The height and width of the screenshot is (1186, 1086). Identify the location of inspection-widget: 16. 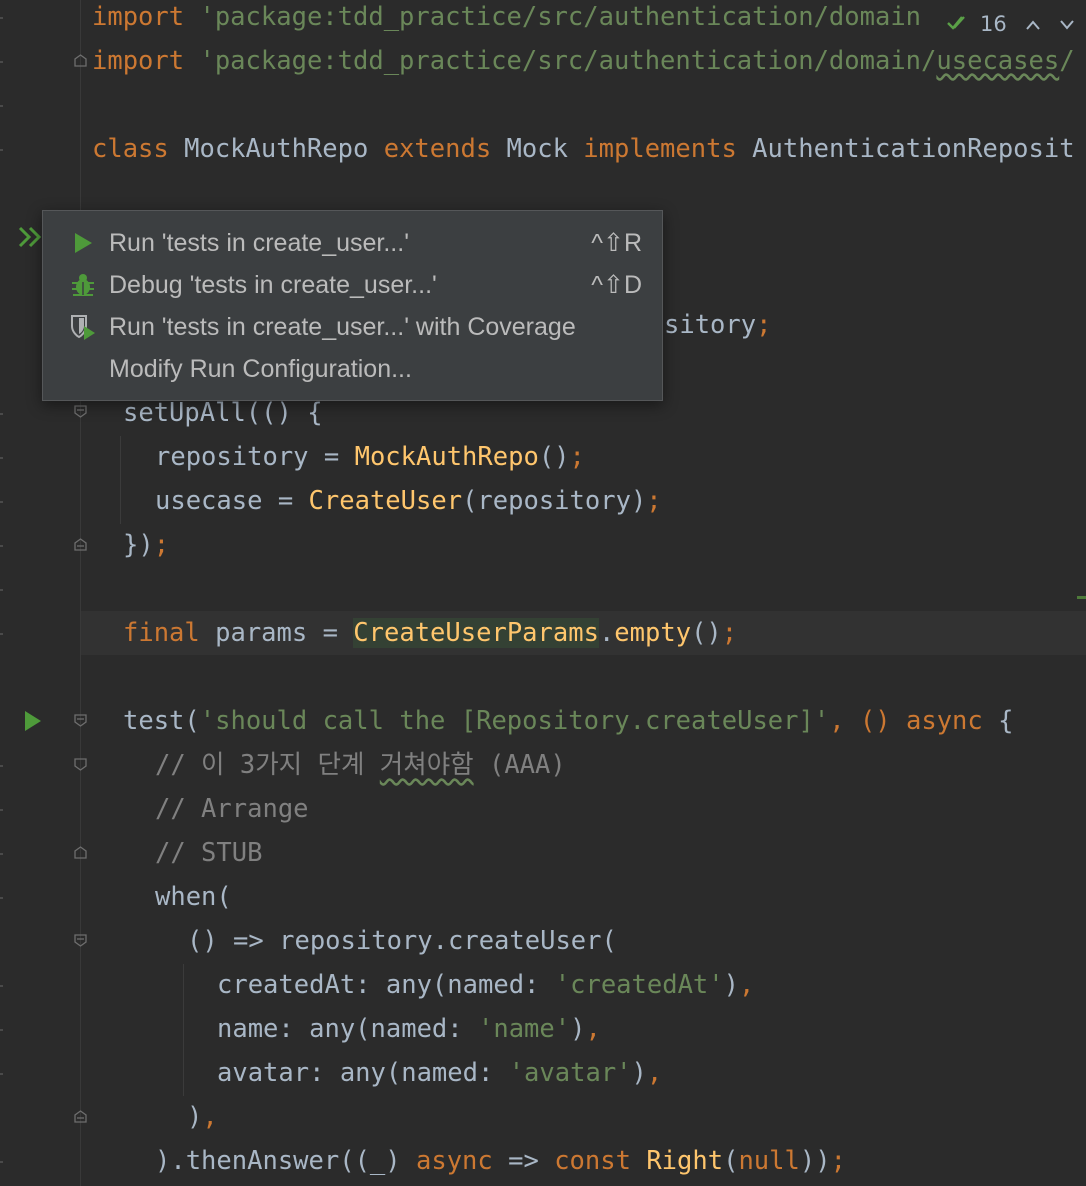
(1009, 24).